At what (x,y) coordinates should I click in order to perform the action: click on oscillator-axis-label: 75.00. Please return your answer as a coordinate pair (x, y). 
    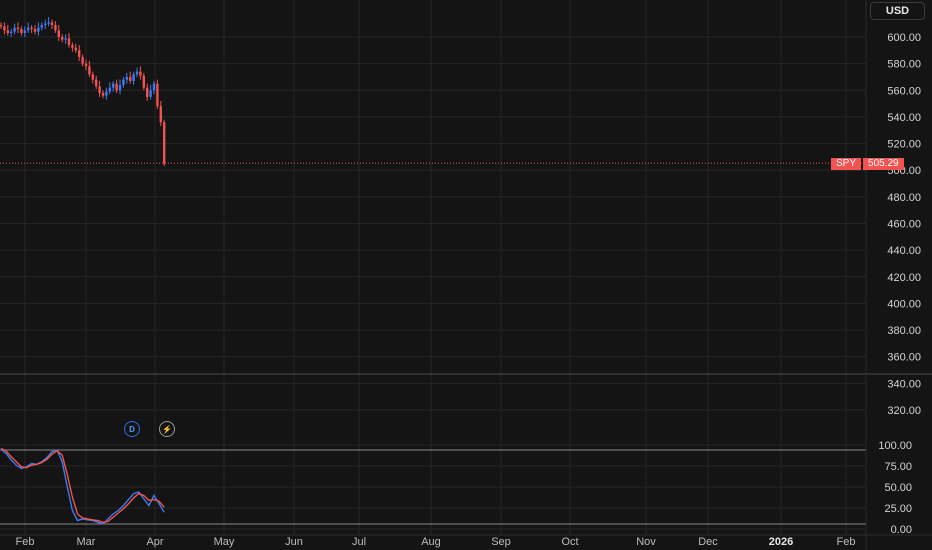
    Looking at the image, I should click on (898, 467).